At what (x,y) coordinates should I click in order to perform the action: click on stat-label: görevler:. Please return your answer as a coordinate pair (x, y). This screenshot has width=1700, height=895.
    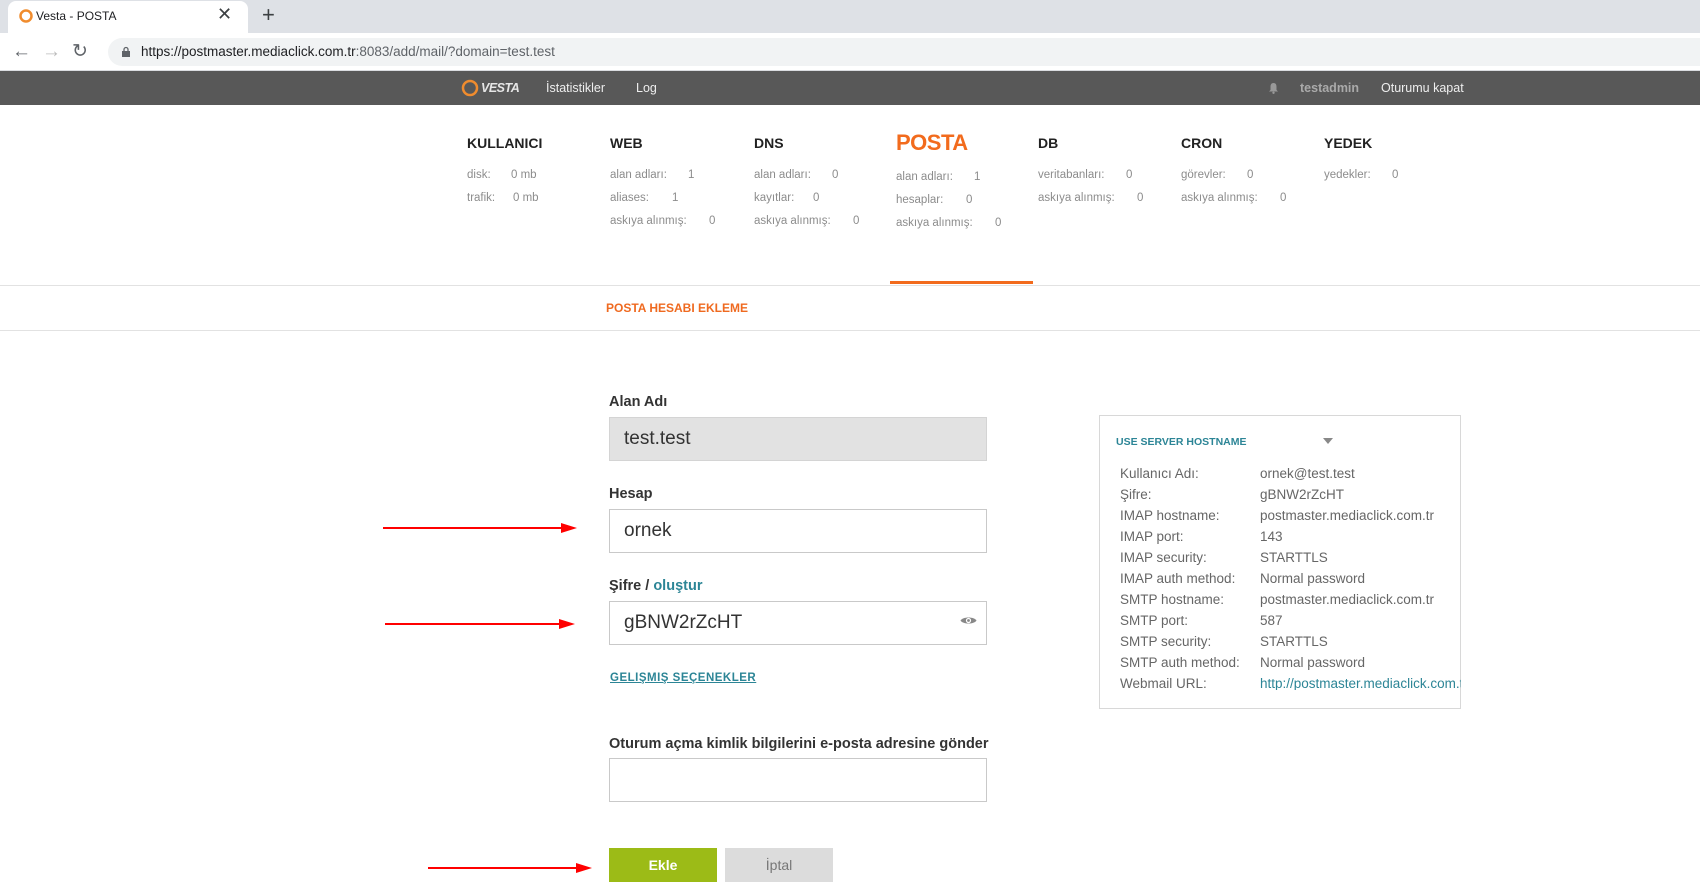
    Looking at the image, I should click on (1203, 175).